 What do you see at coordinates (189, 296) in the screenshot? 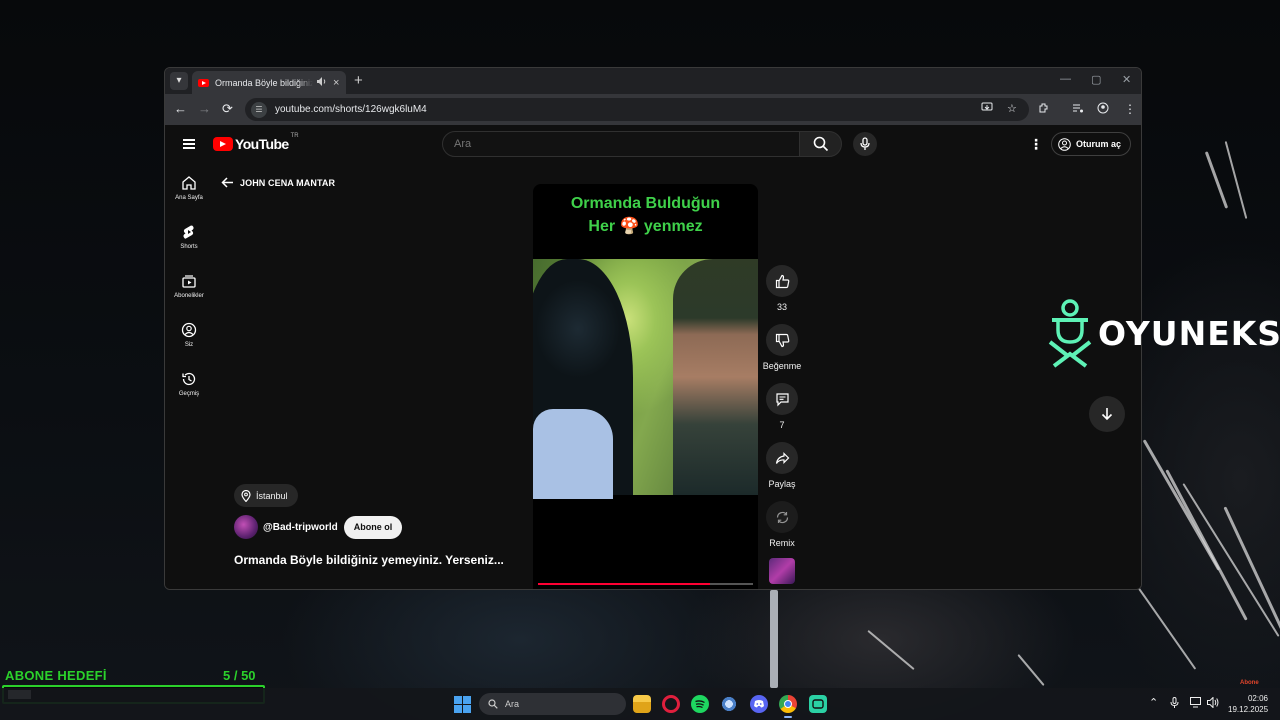
I see `guide-label: Abonelikler` at bounding box center [189, 296].